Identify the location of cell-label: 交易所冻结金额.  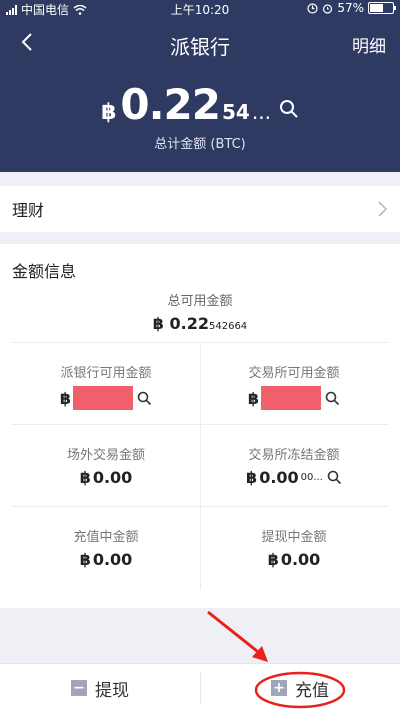
(294, 455).